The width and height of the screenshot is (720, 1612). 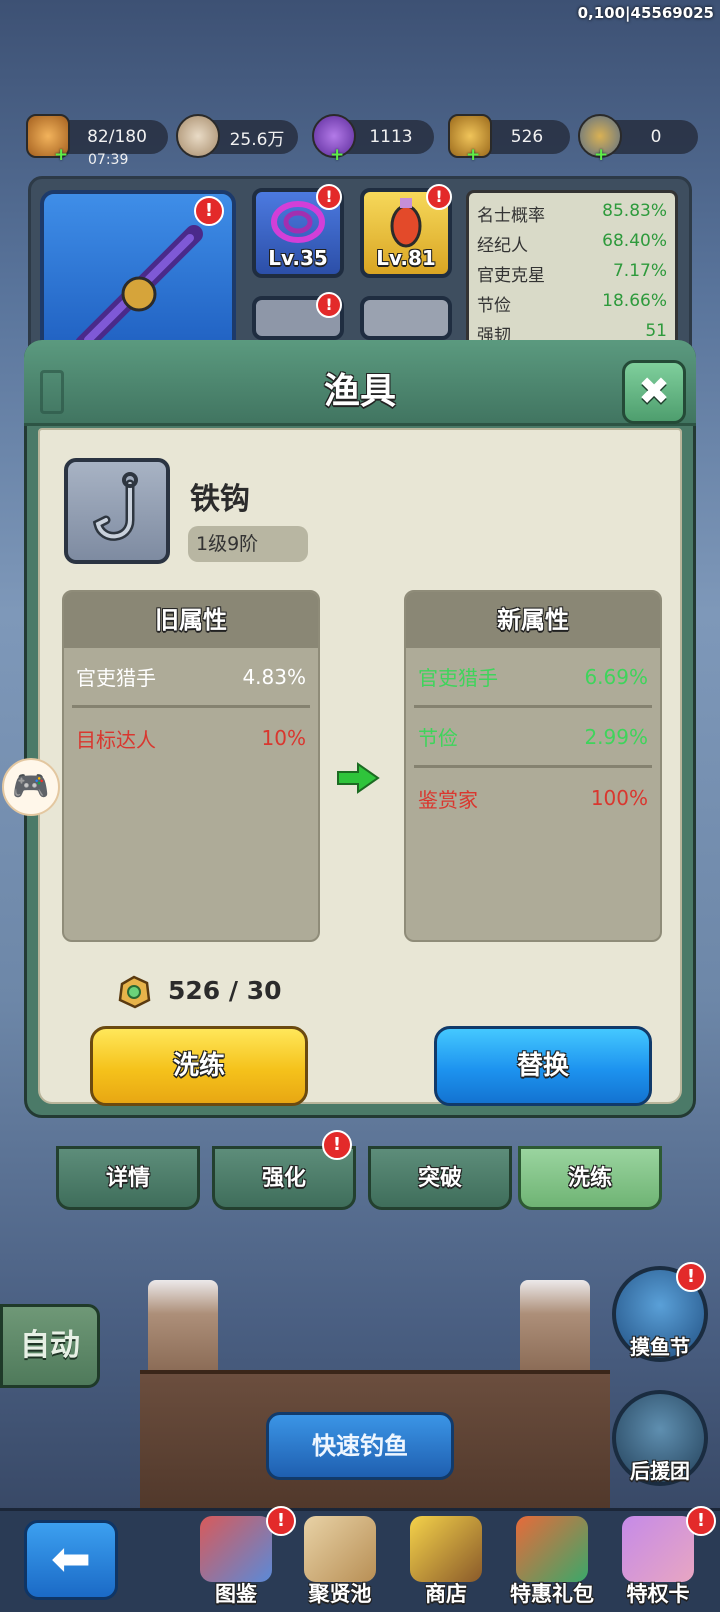 What do you see at coordinates (511, 216) in the screenshot?
I see `stat-name: 名士概率` at bounding box center [511, 216].